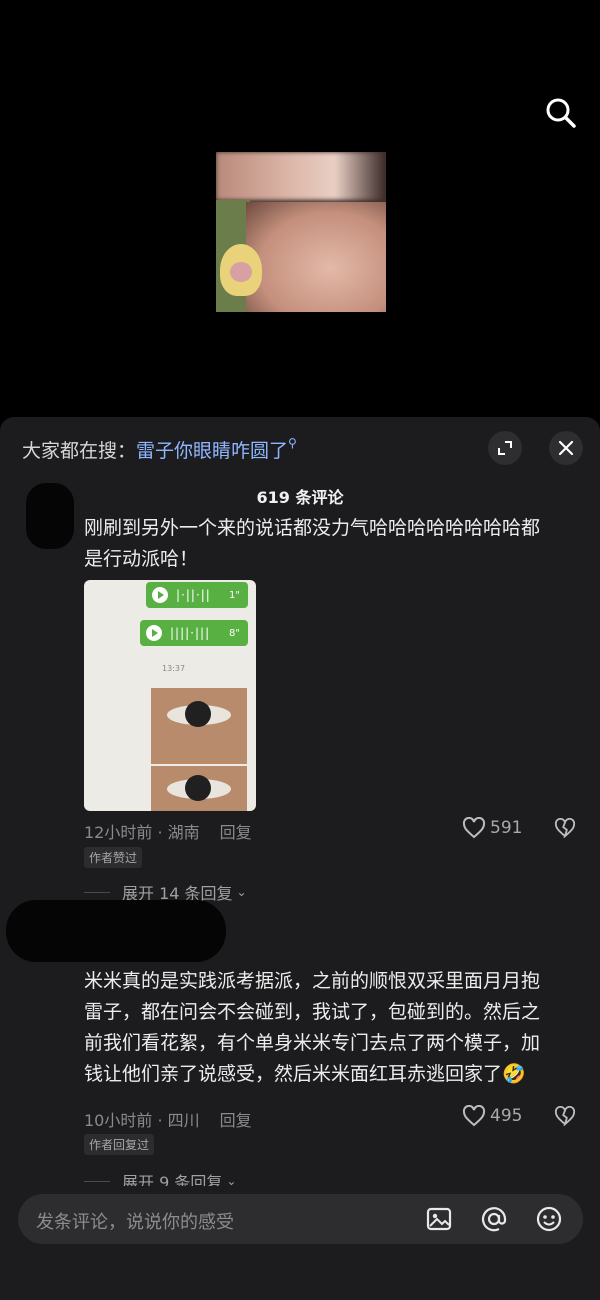  What do you see at coordinates (300, 1219) in the screenshot?
I see `comment-input: 发条评论，说说你的感受` at bounding box center [300, 1219].